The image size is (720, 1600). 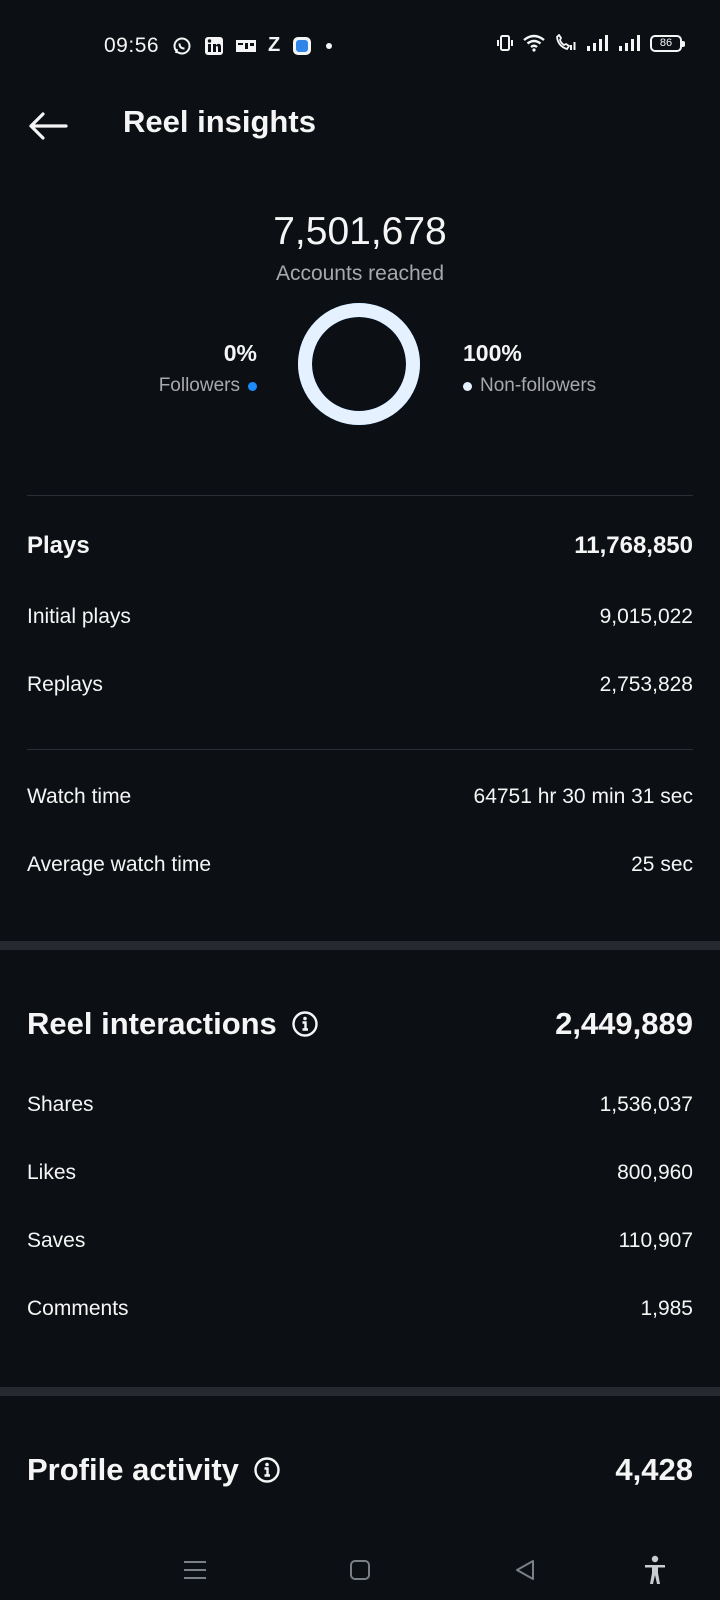 I want to click on system-icons: 86, so click(x=590, y=43).